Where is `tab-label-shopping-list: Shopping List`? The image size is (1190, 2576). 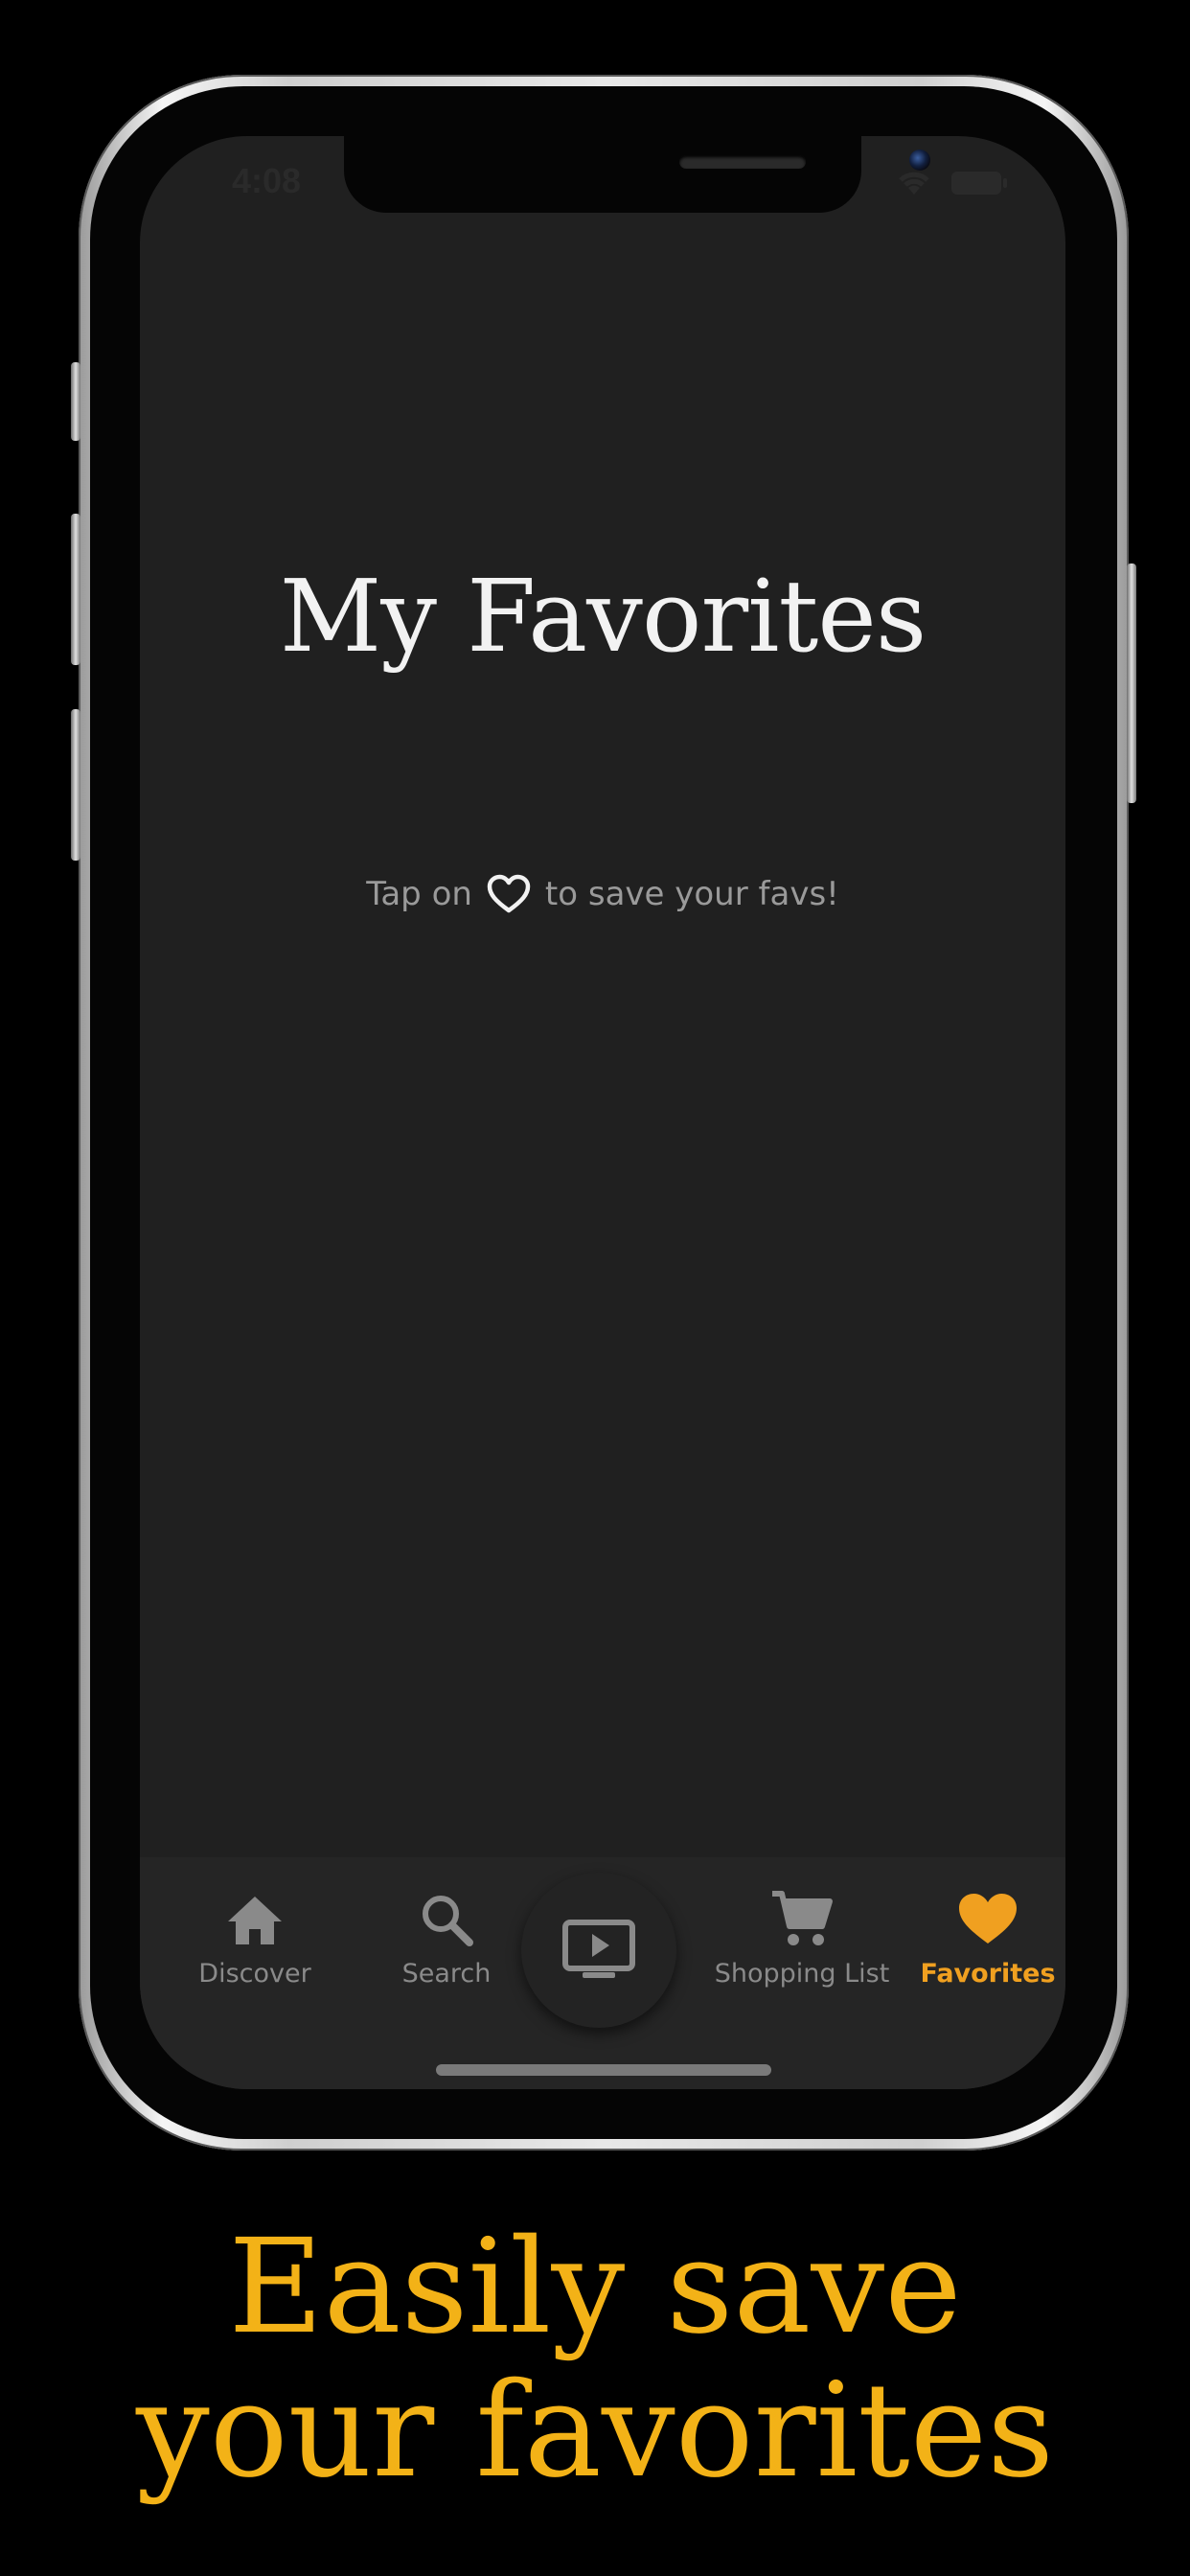
tab-label-shopping-list: Shopping List is located at coordinates (802, 1974).